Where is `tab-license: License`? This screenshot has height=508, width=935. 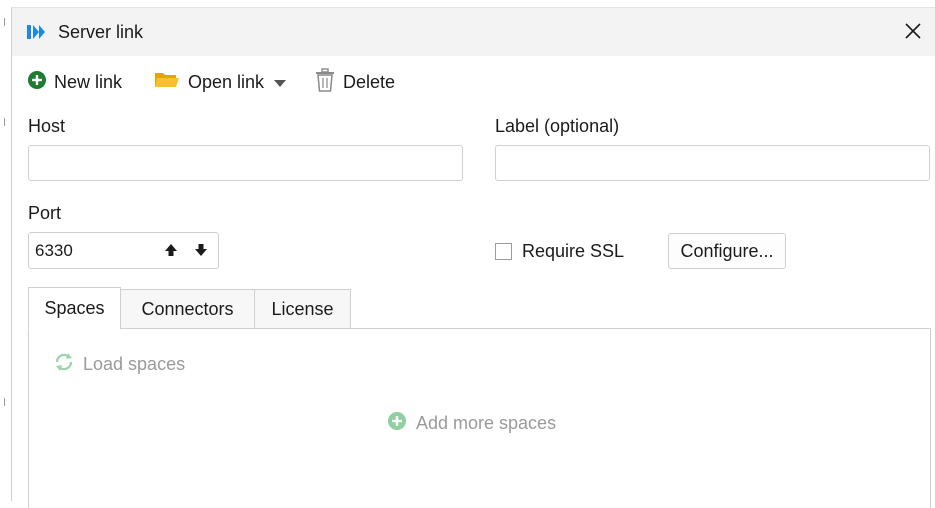 tab-license: License is located at coordinates (302, 309).